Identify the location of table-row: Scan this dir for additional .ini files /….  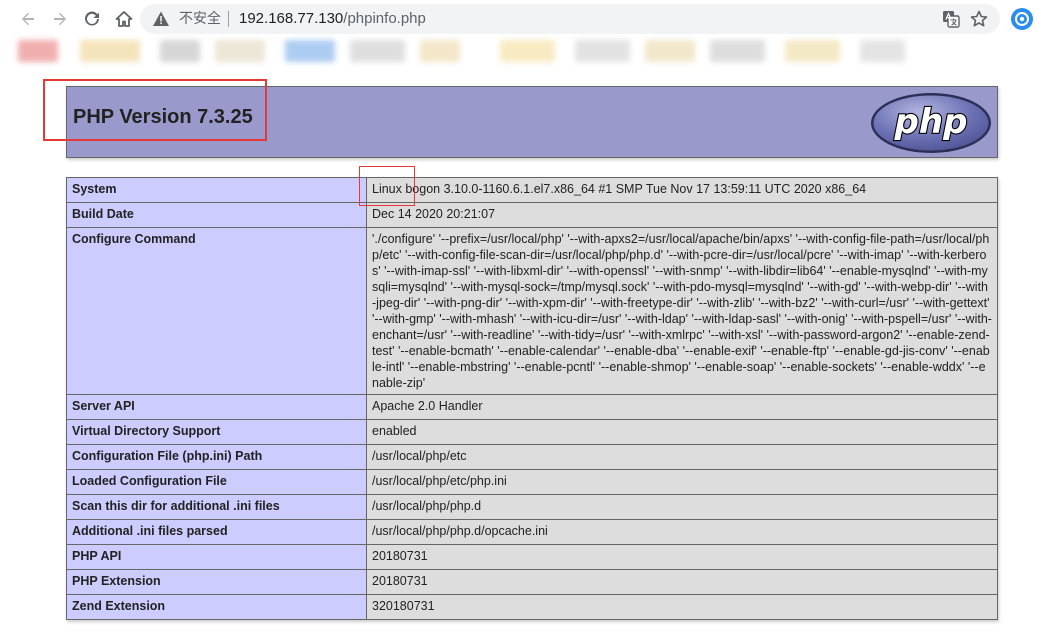
(532, 507).